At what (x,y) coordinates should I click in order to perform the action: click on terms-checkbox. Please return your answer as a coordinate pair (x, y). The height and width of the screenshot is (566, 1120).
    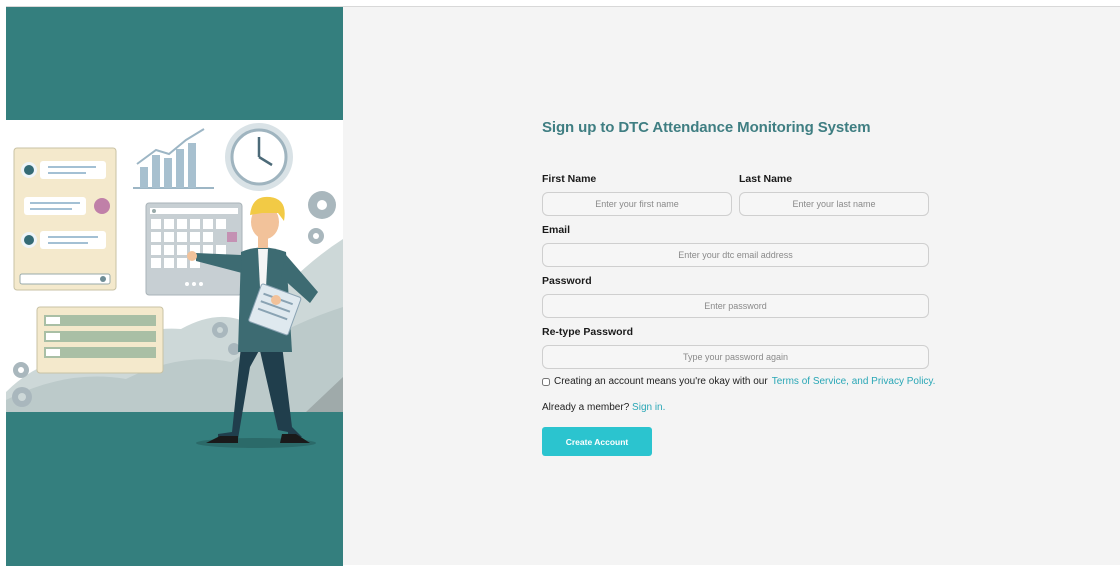
    Looking at the image, I should click on (546, 381).